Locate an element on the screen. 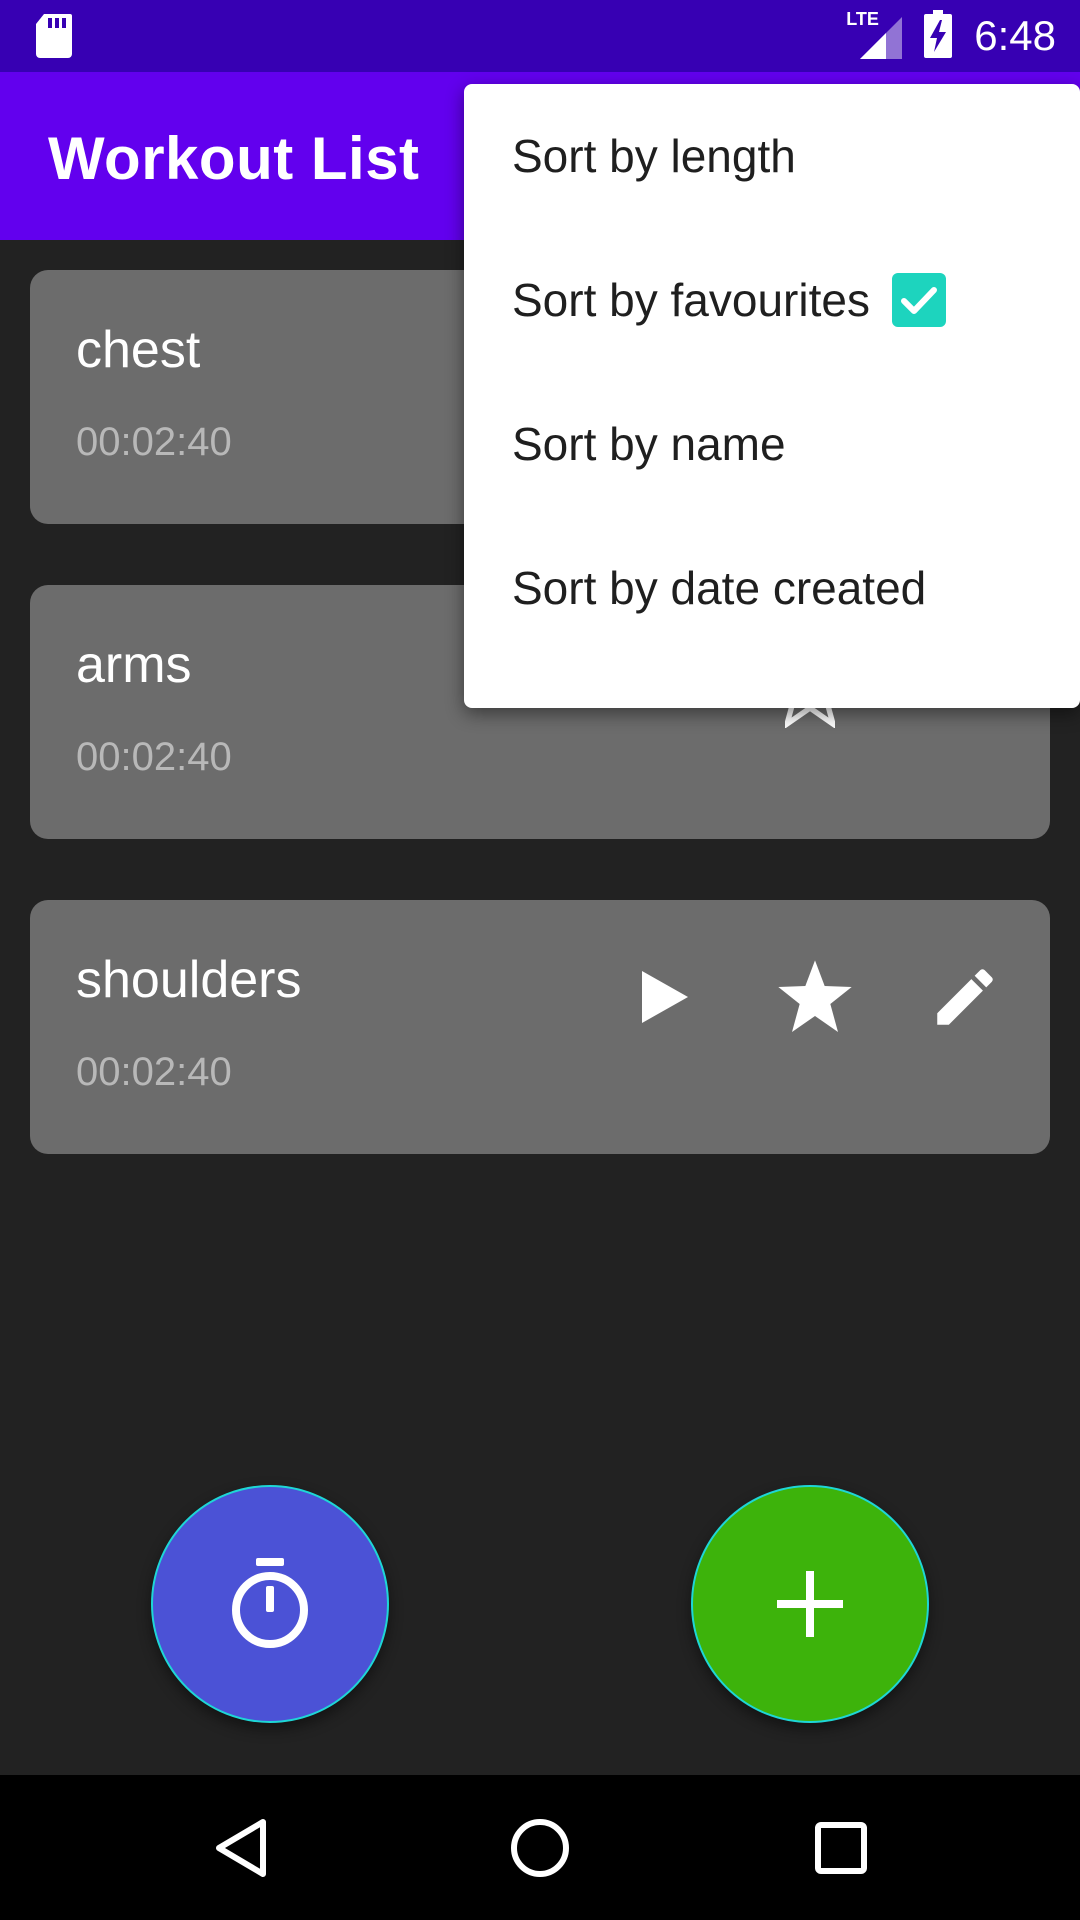  menu-item-sort-length: Sort by length is located at coordinates (772, 156).